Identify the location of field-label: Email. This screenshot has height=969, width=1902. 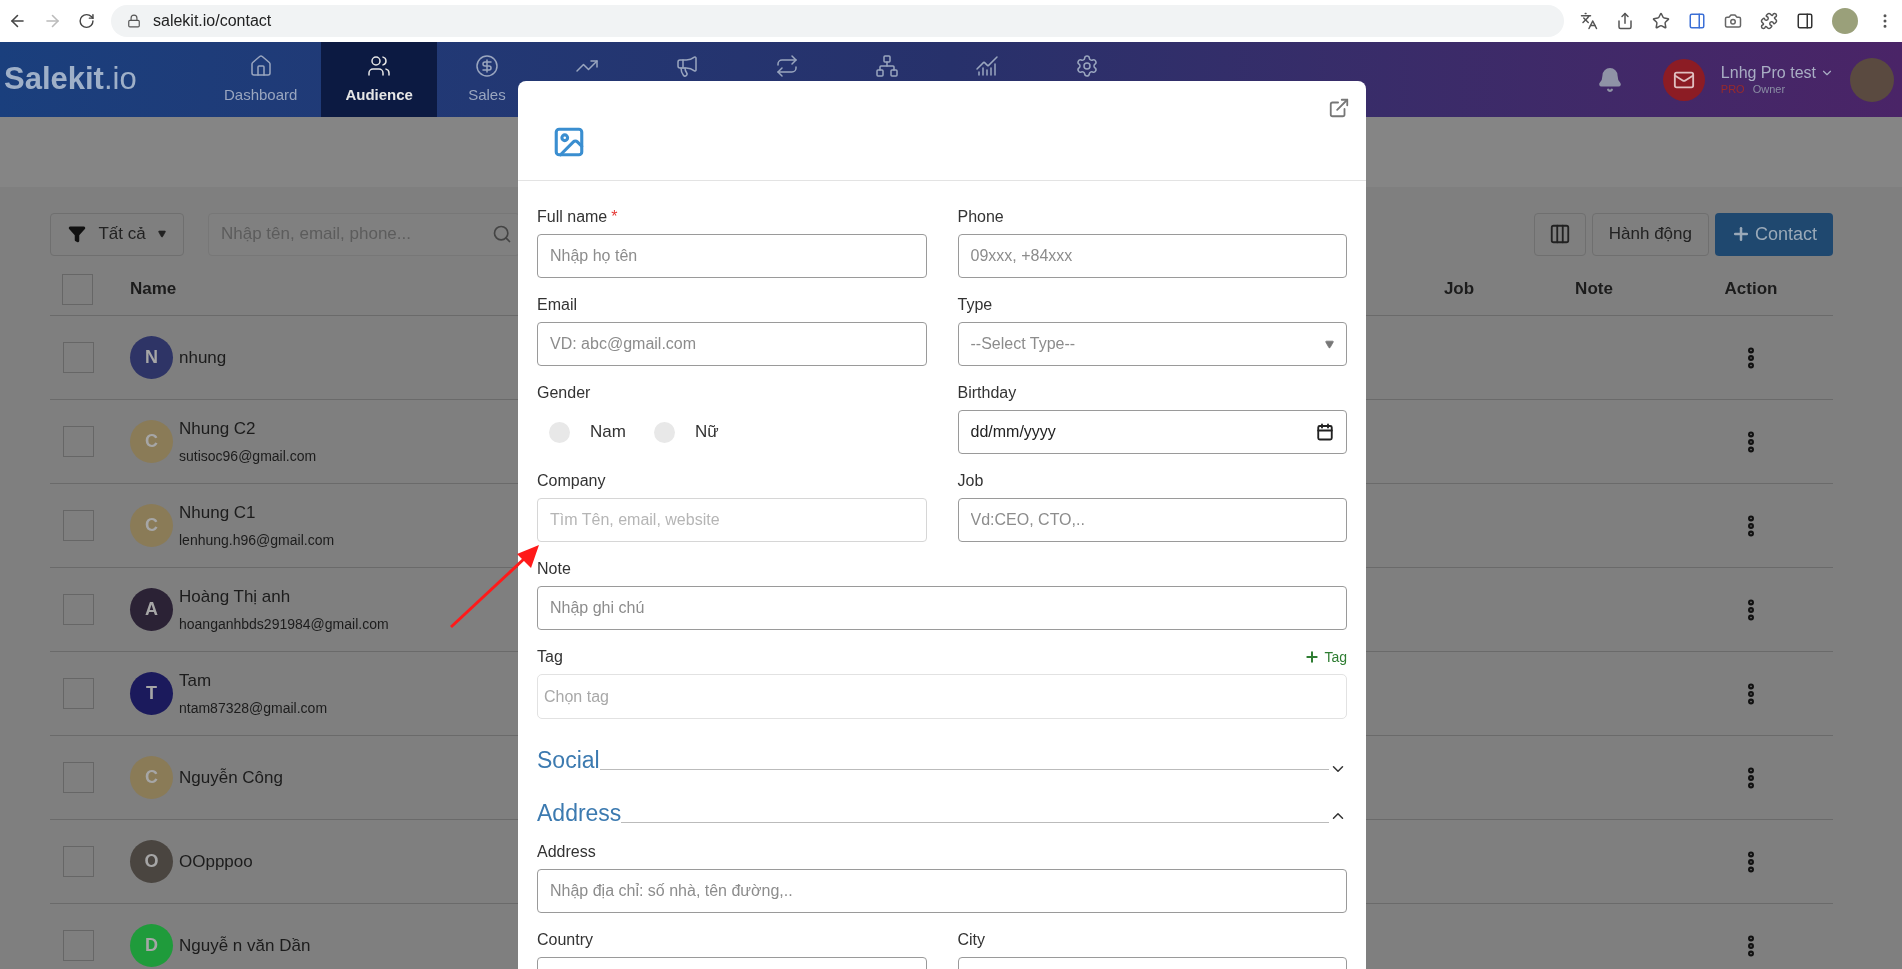
(557, 305).